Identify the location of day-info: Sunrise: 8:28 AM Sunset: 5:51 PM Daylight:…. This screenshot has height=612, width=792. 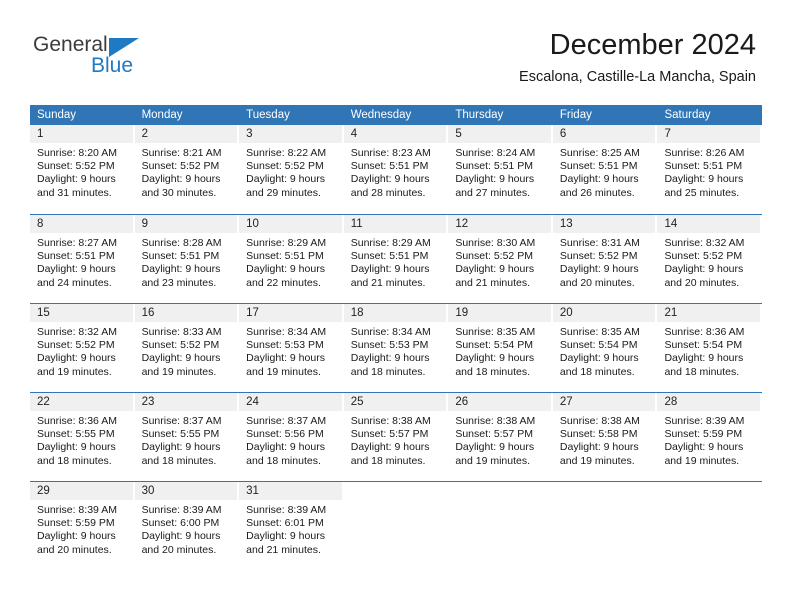
(187, 261).